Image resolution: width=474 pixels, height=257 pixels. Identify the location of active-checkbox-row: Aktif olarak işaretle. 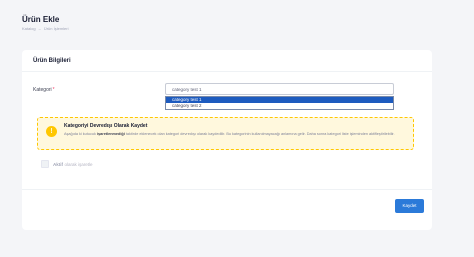
(67, 164).